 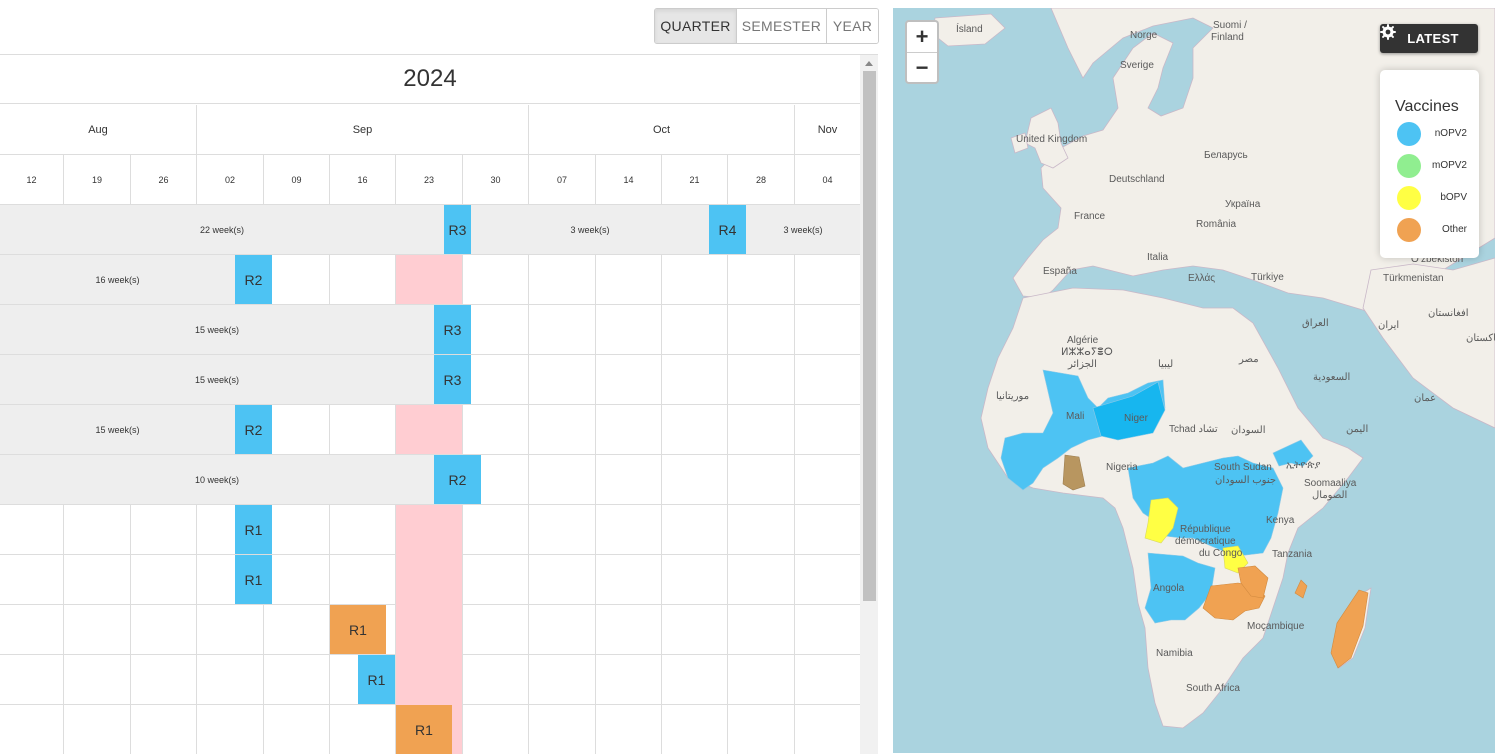 I want to click on interval-band: 16 week(s), so click(x=117, y=279).